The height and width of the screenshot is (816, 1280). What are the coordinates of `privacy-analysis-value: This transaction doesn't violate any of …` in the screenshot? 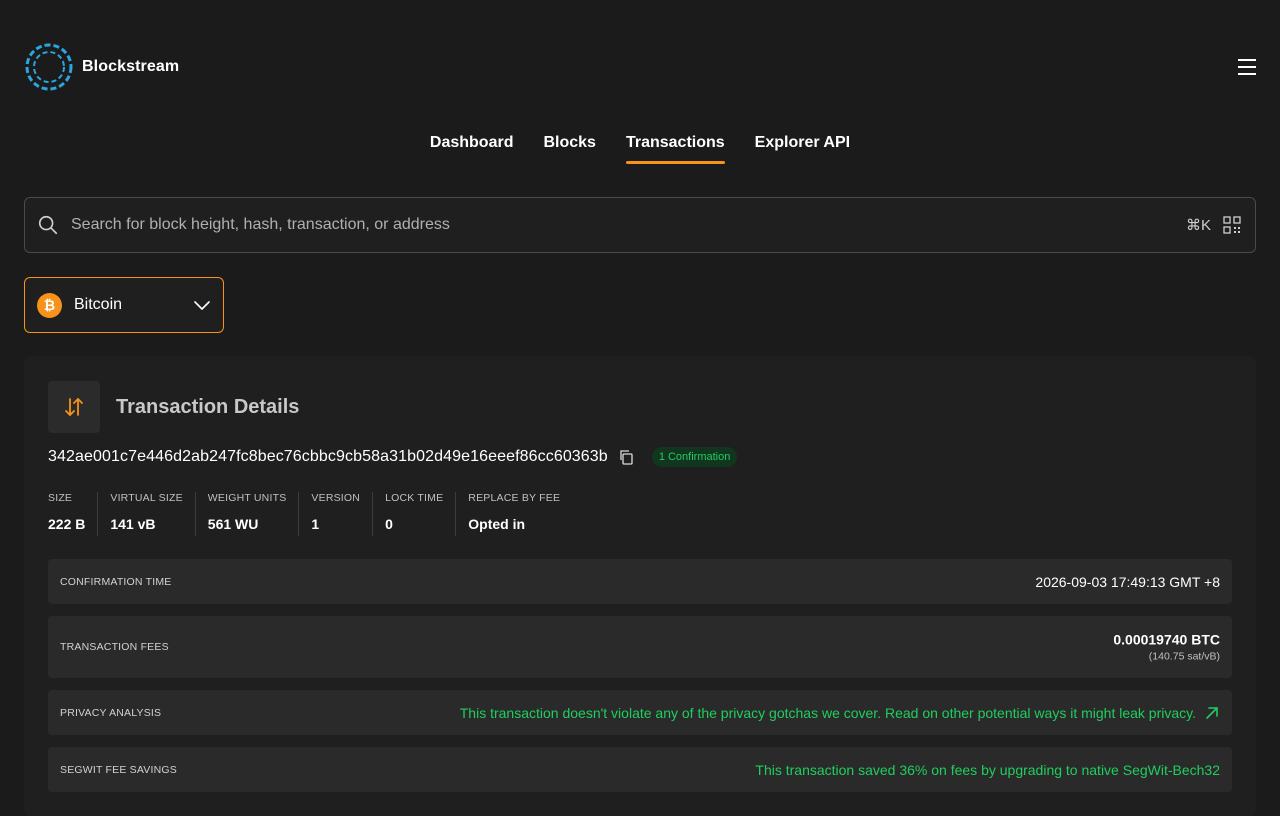 It's located at (840, 713).